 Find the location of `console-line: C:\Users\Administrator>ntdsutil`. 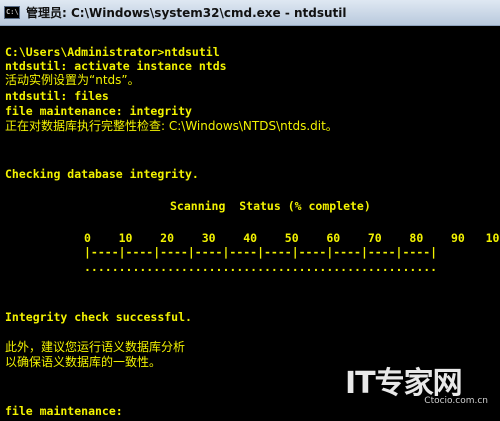

console-line: C:\Users\Administrator>ntdsutil is located at coordinates (112, 52).